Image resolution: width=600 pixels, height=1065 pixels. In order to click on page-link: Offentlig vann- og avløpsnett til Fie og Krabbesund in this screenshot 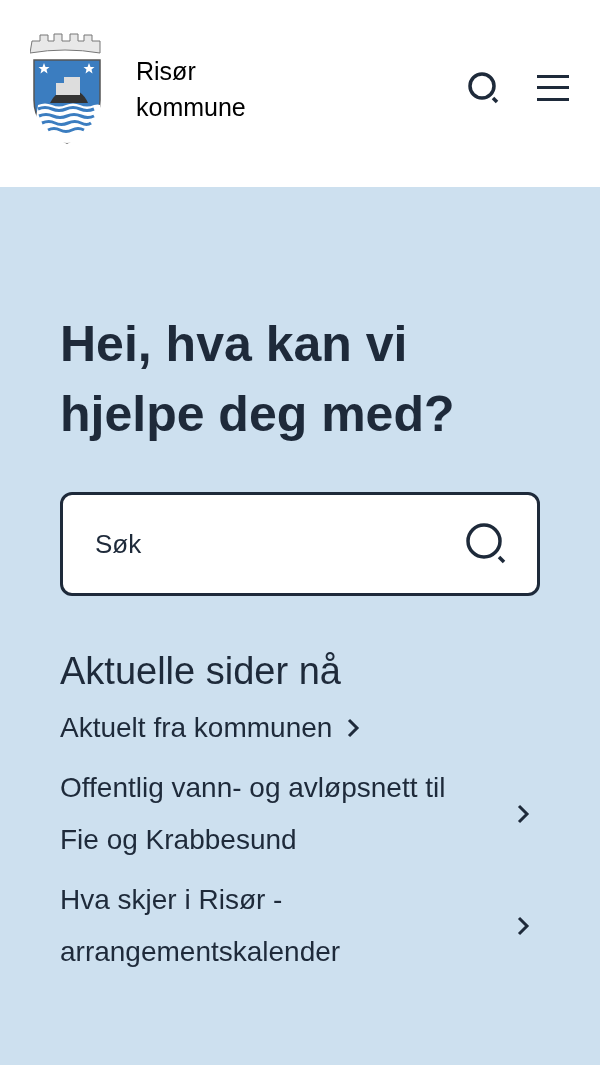, I will do `click(295, 814)`.